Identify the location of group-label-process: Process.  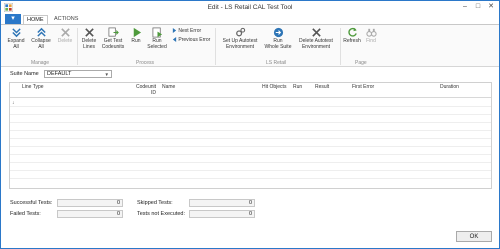
(145, 63).